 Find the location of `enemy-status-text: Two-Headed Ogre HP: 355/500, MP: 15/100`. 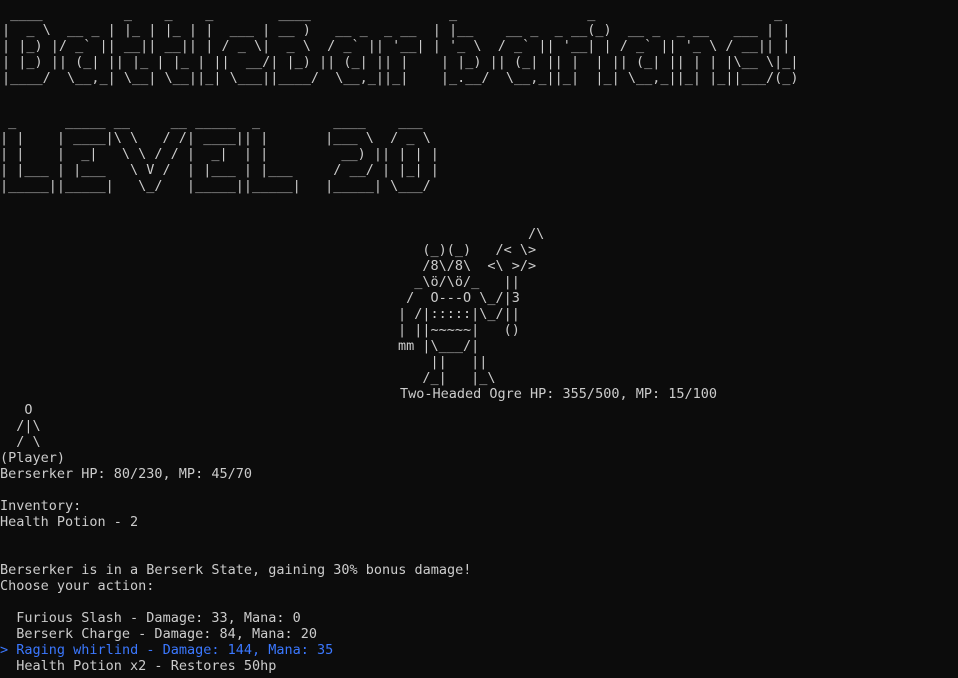

enemy-status-text: Two-Headed Ogre HP: 355/500, MP: 15/100 is located at coordinates (558, 394).